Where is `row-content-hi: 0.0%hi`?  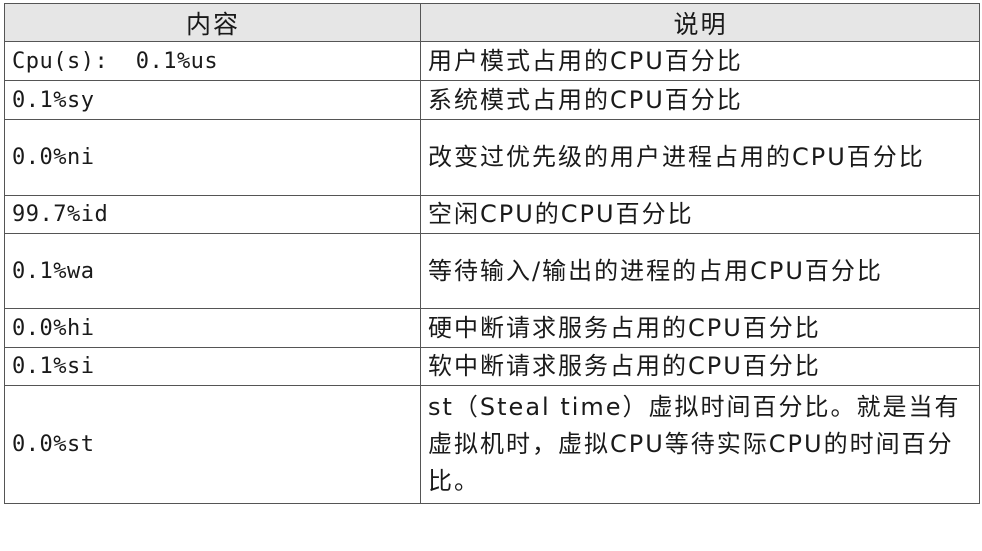 row-content-hi: 0.0%hi is located at coordinates (212, 328).